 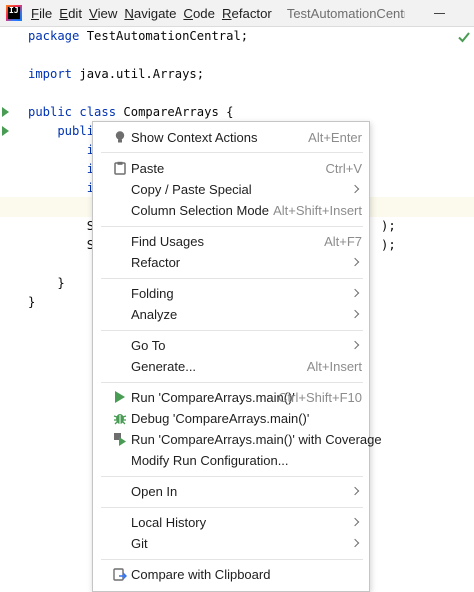 What do you see at coordinates (120, 439) in the screenshot?
I see `coverage-icon` at bounding box center [120, 439].